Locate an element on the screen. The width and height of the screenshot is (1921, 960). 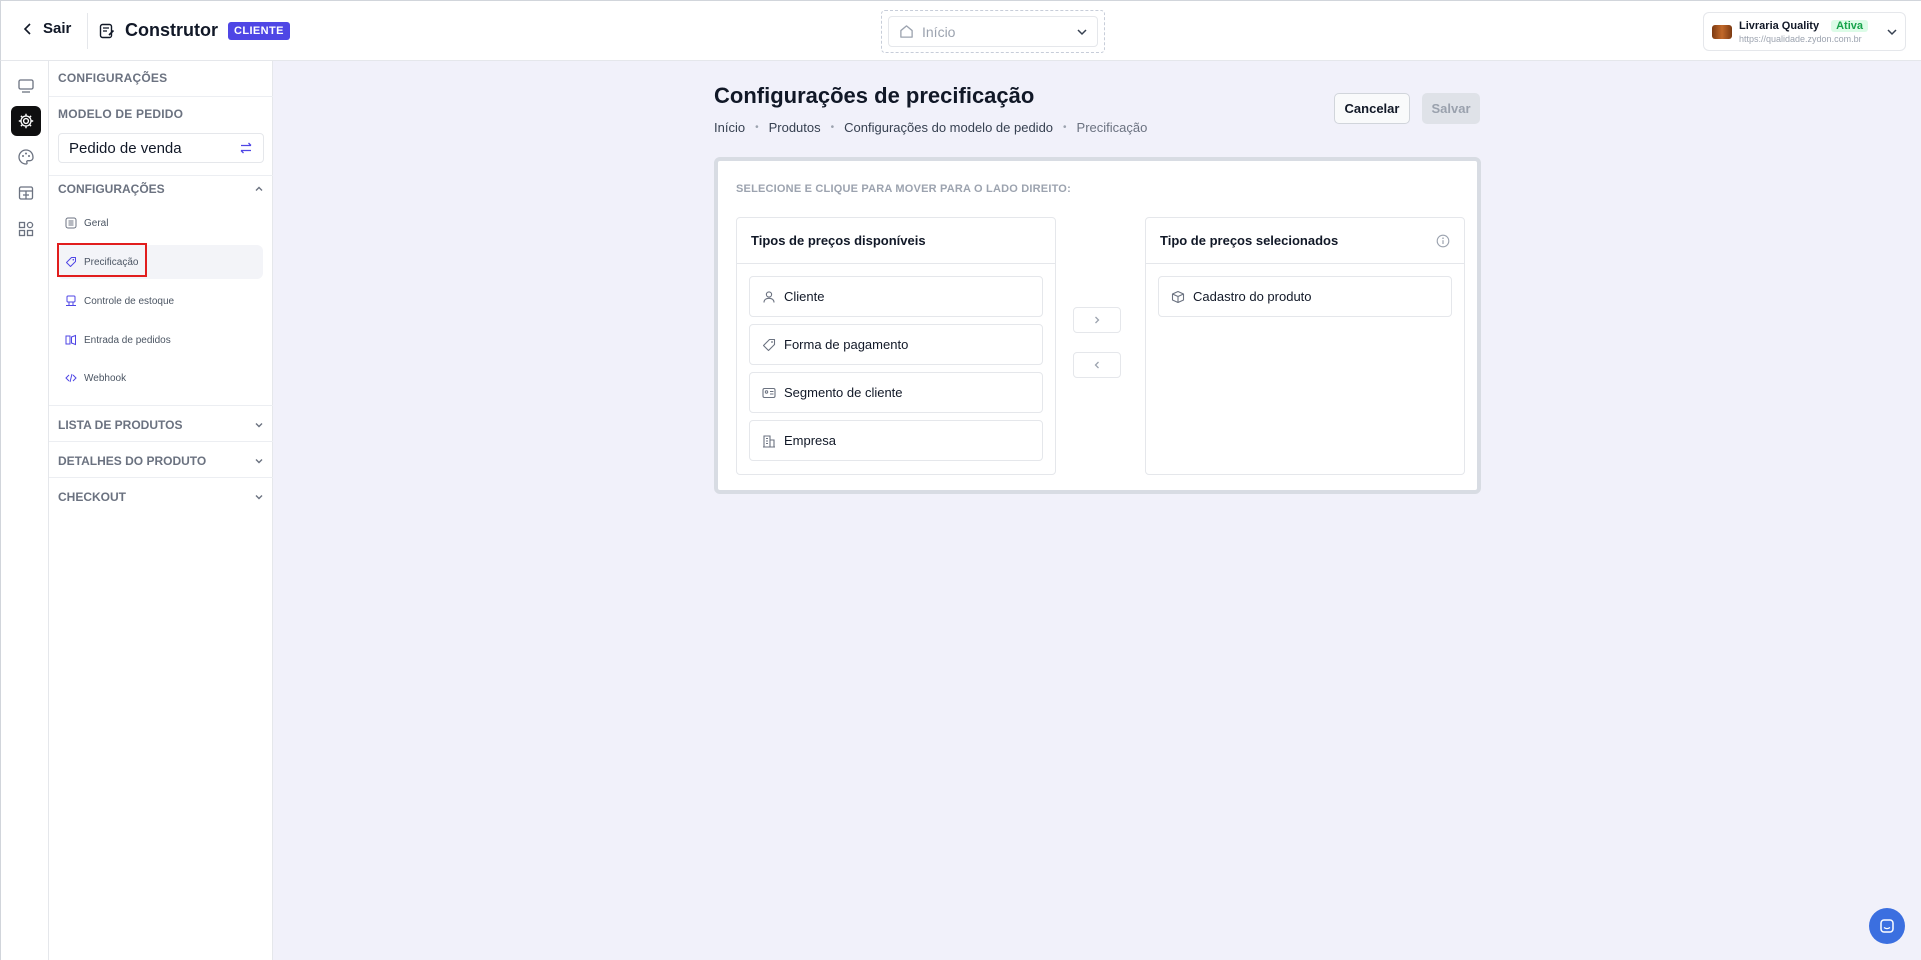
user-icon is located at coordinates (769, 296).